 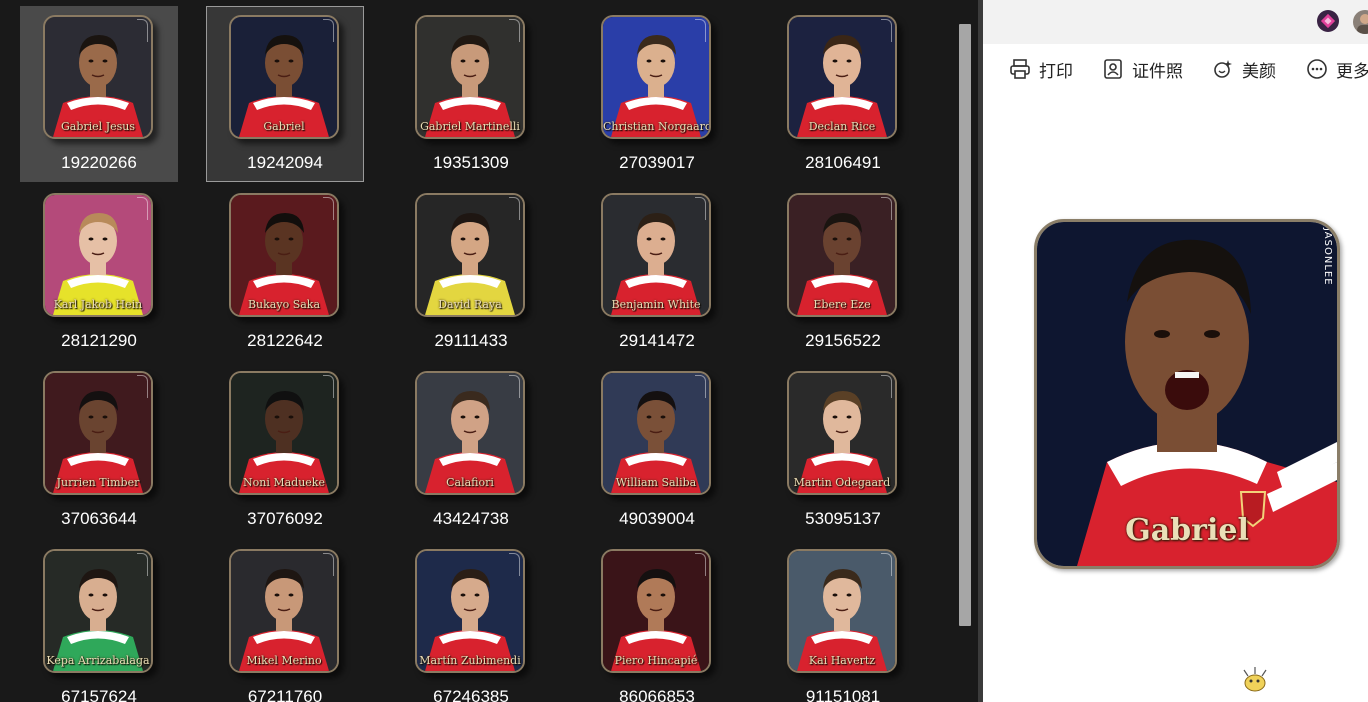 I want to click on thumbnail-image: Benjamin White, so click(x=656, y=255).